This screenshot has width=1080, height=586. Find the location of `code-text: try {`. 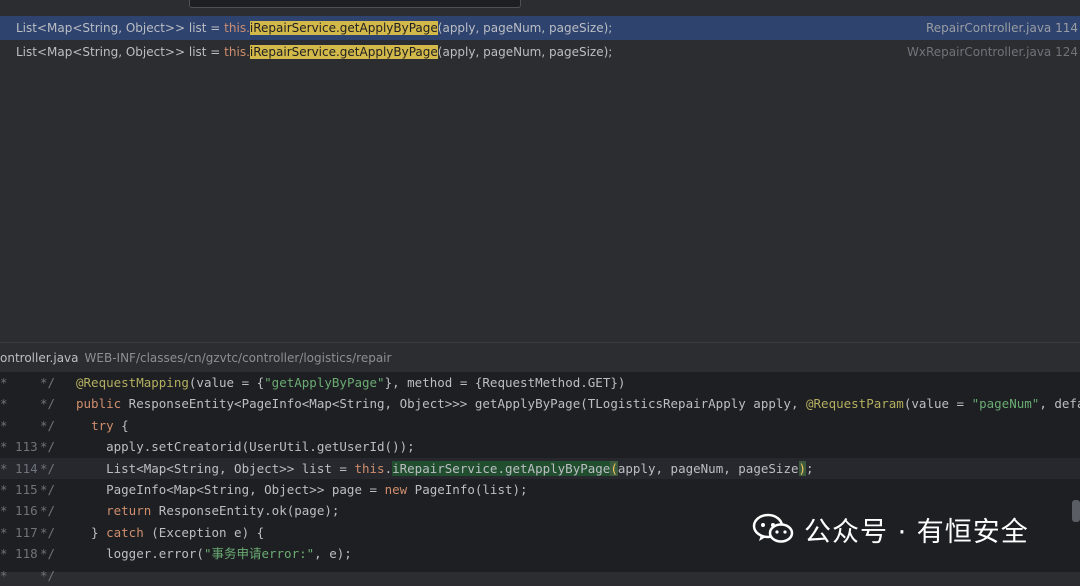

code-text: try { is located at coordinates (102, 425).